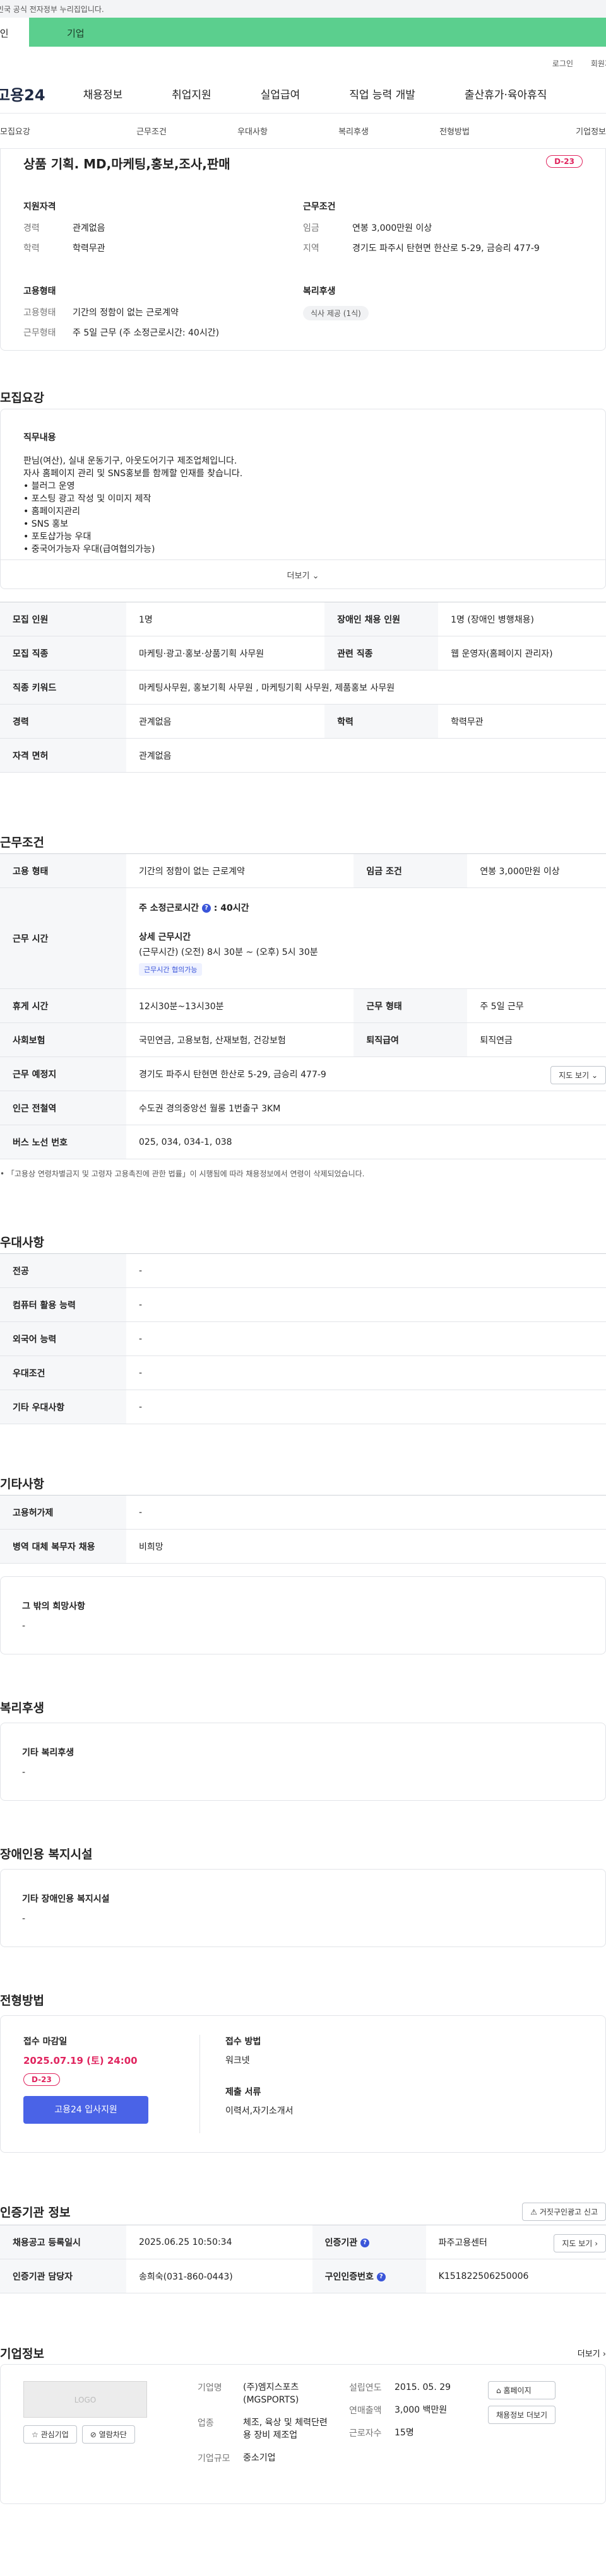 The height and width of the screenshot is (2576, 606). Describe the element at coordinates (522, 2415) in the screenshot. I see `company-jobs-button: 채용정보 더보기` at that location.